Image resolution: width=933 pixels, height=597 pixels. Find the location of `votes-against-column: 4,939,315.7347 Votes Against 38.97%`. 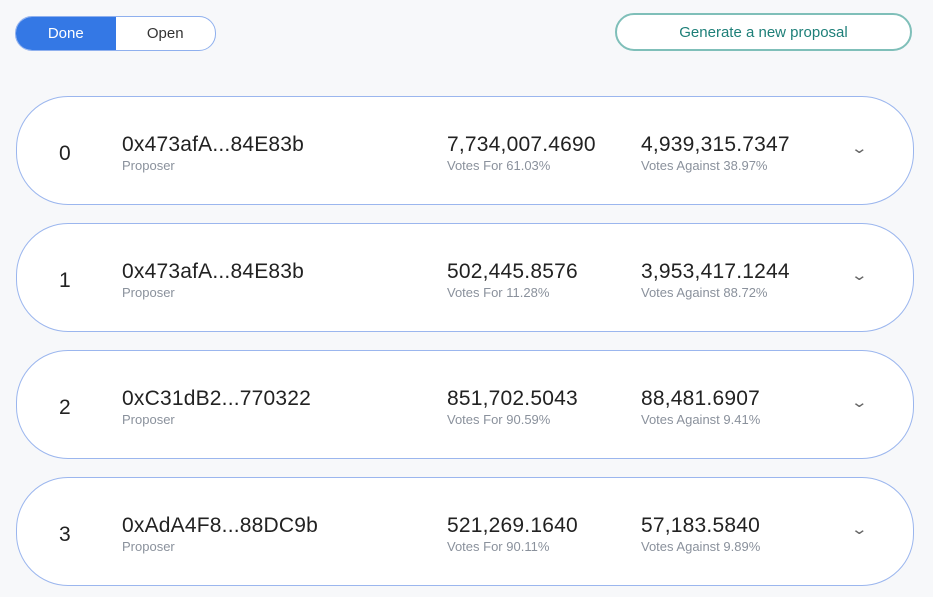

votes-against-column: 4,939,315.7347 Votes Against 38.97% is located at coordinates (715, 153).